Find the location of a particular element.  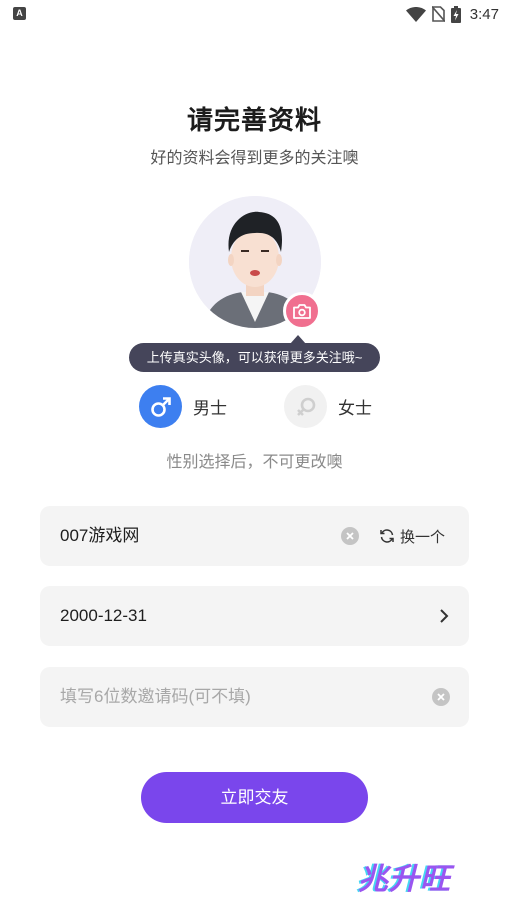

upload-avatar-button is located at coordinates (302, 311).